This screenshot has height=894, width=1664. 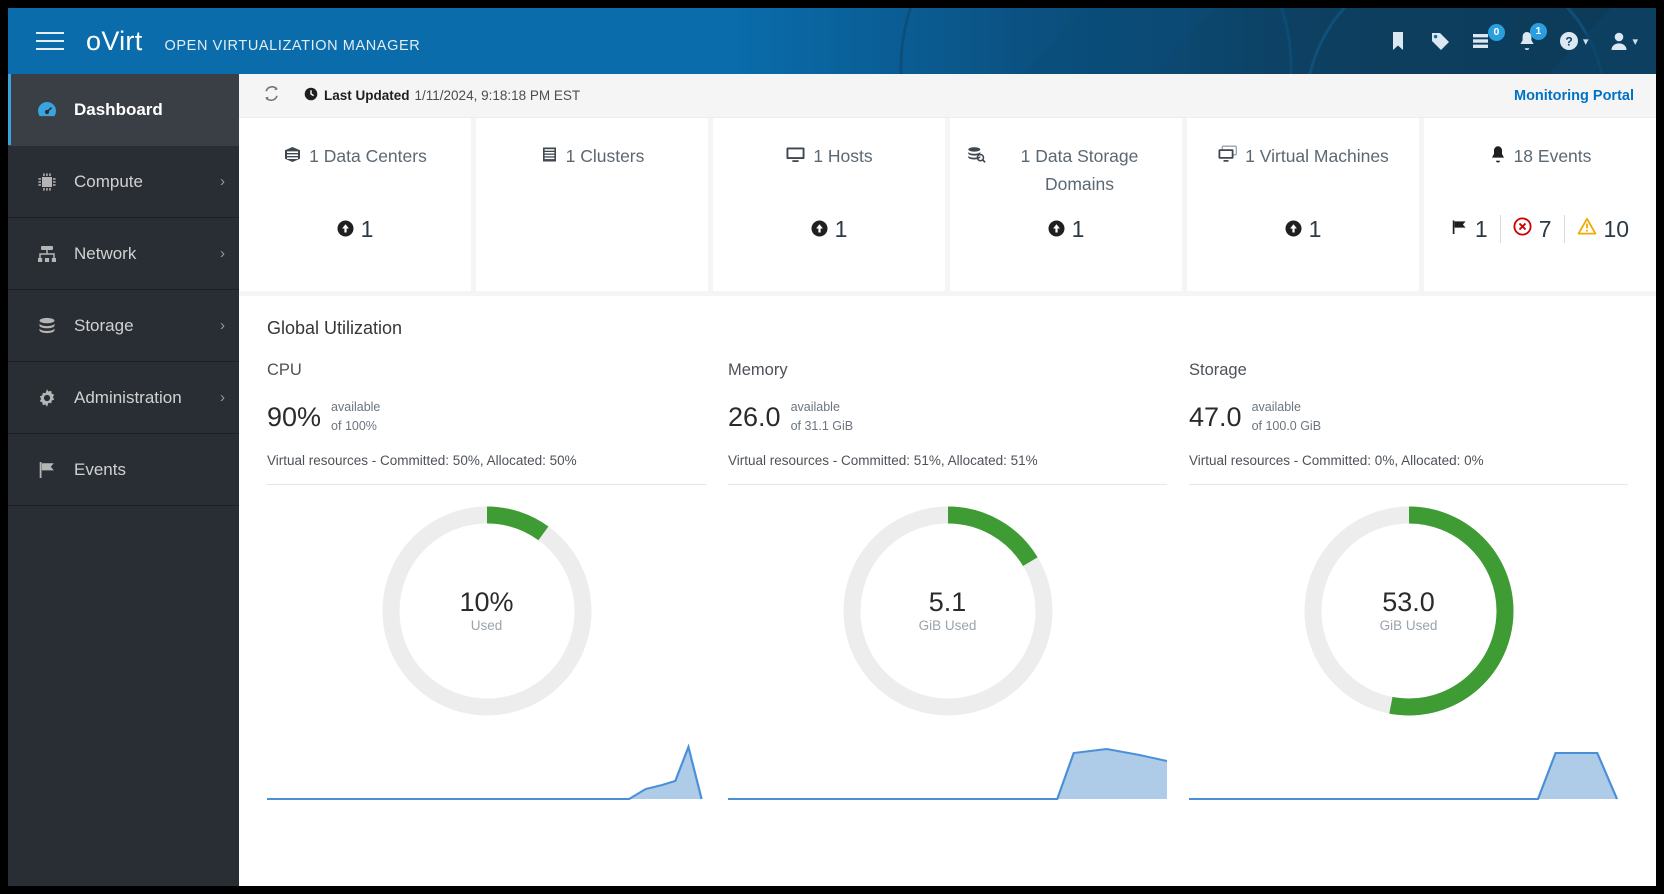 I want to click on memory-sparkline, so click(x=947, y=771).